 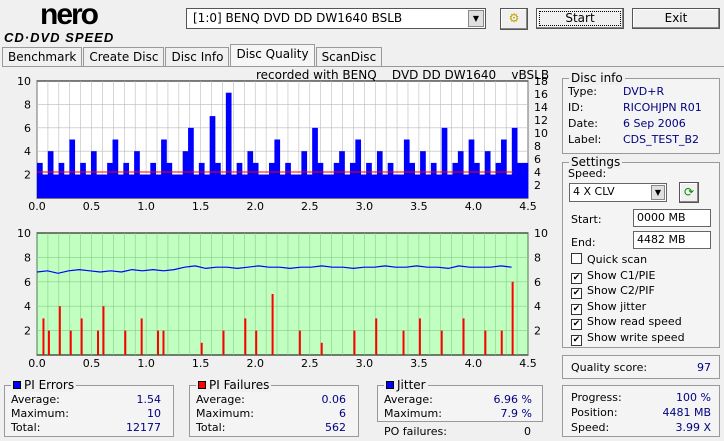 What do you see at coordinates (576, 258) in the screenshot?
I see `checkbox` at bounding box center [576, 258].